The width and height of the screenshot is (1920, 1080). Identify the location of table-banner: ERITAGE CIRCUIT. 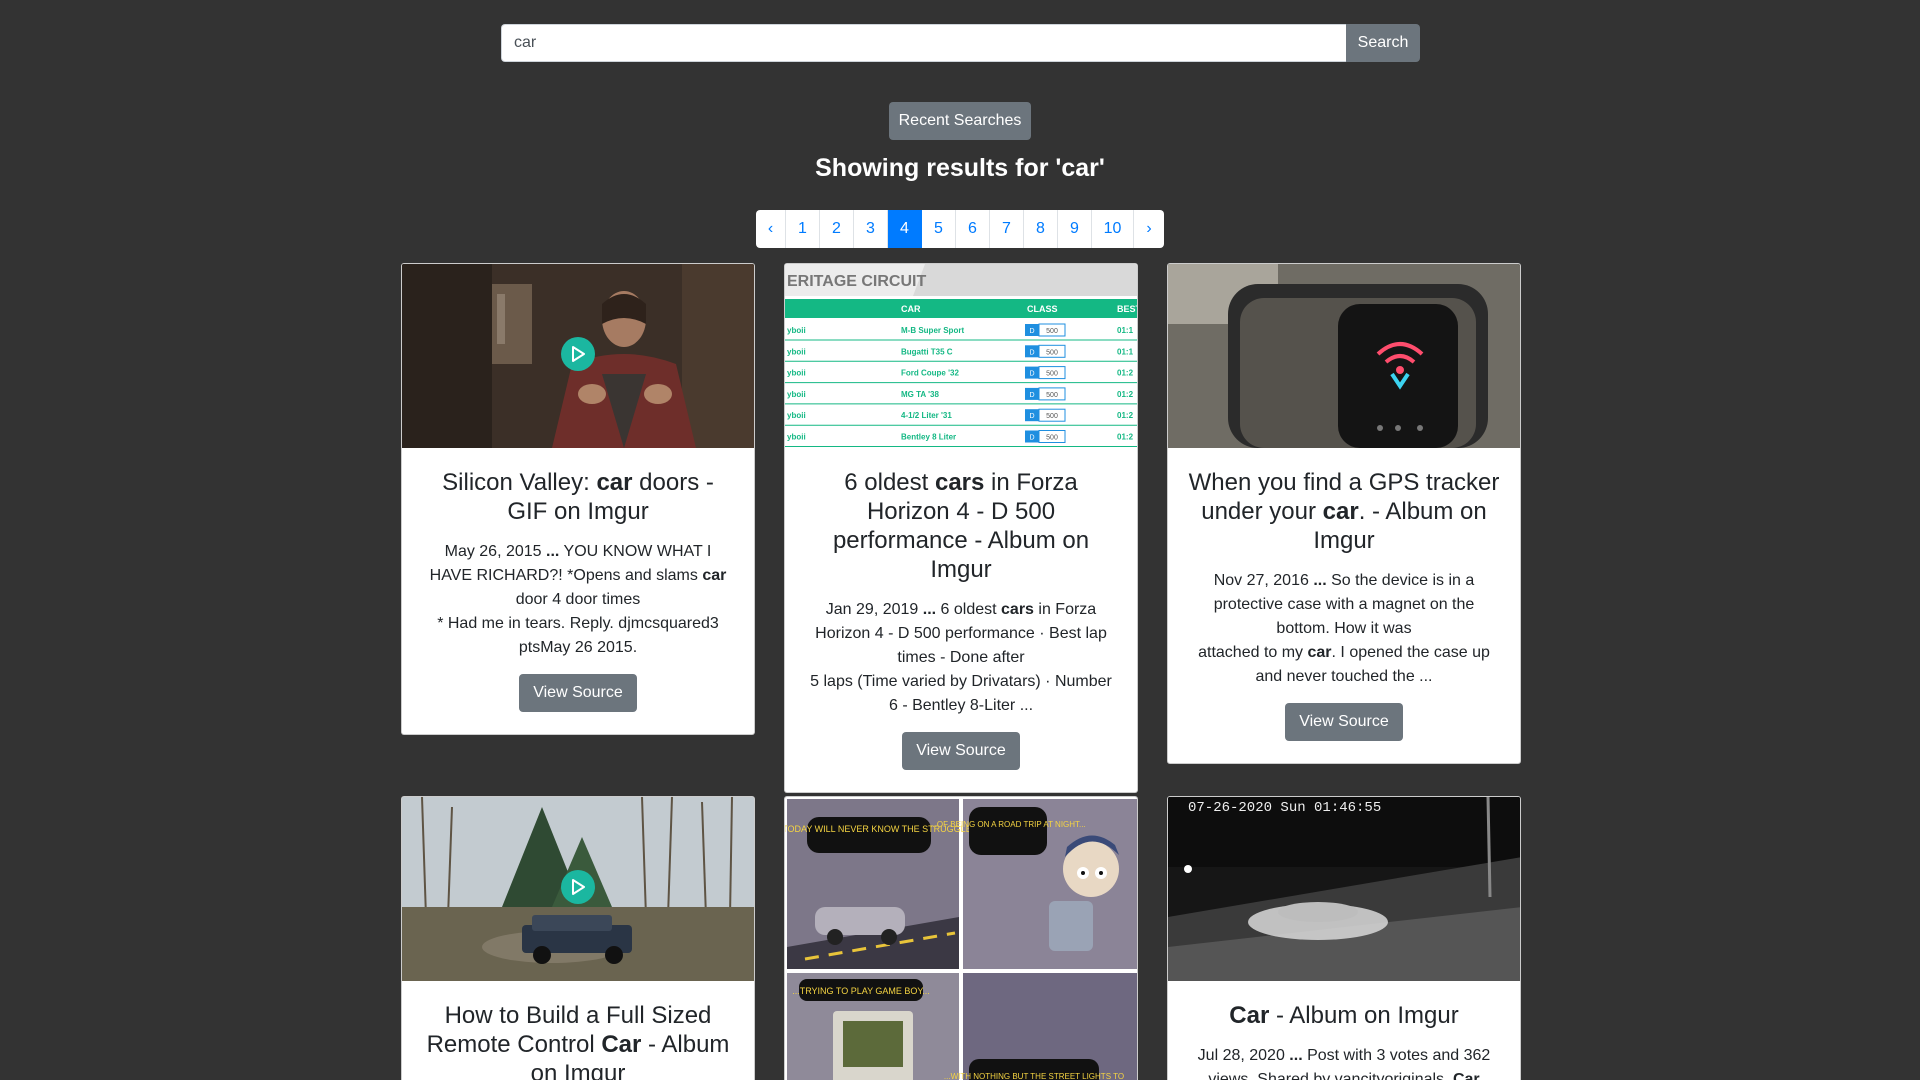
(856, 281).